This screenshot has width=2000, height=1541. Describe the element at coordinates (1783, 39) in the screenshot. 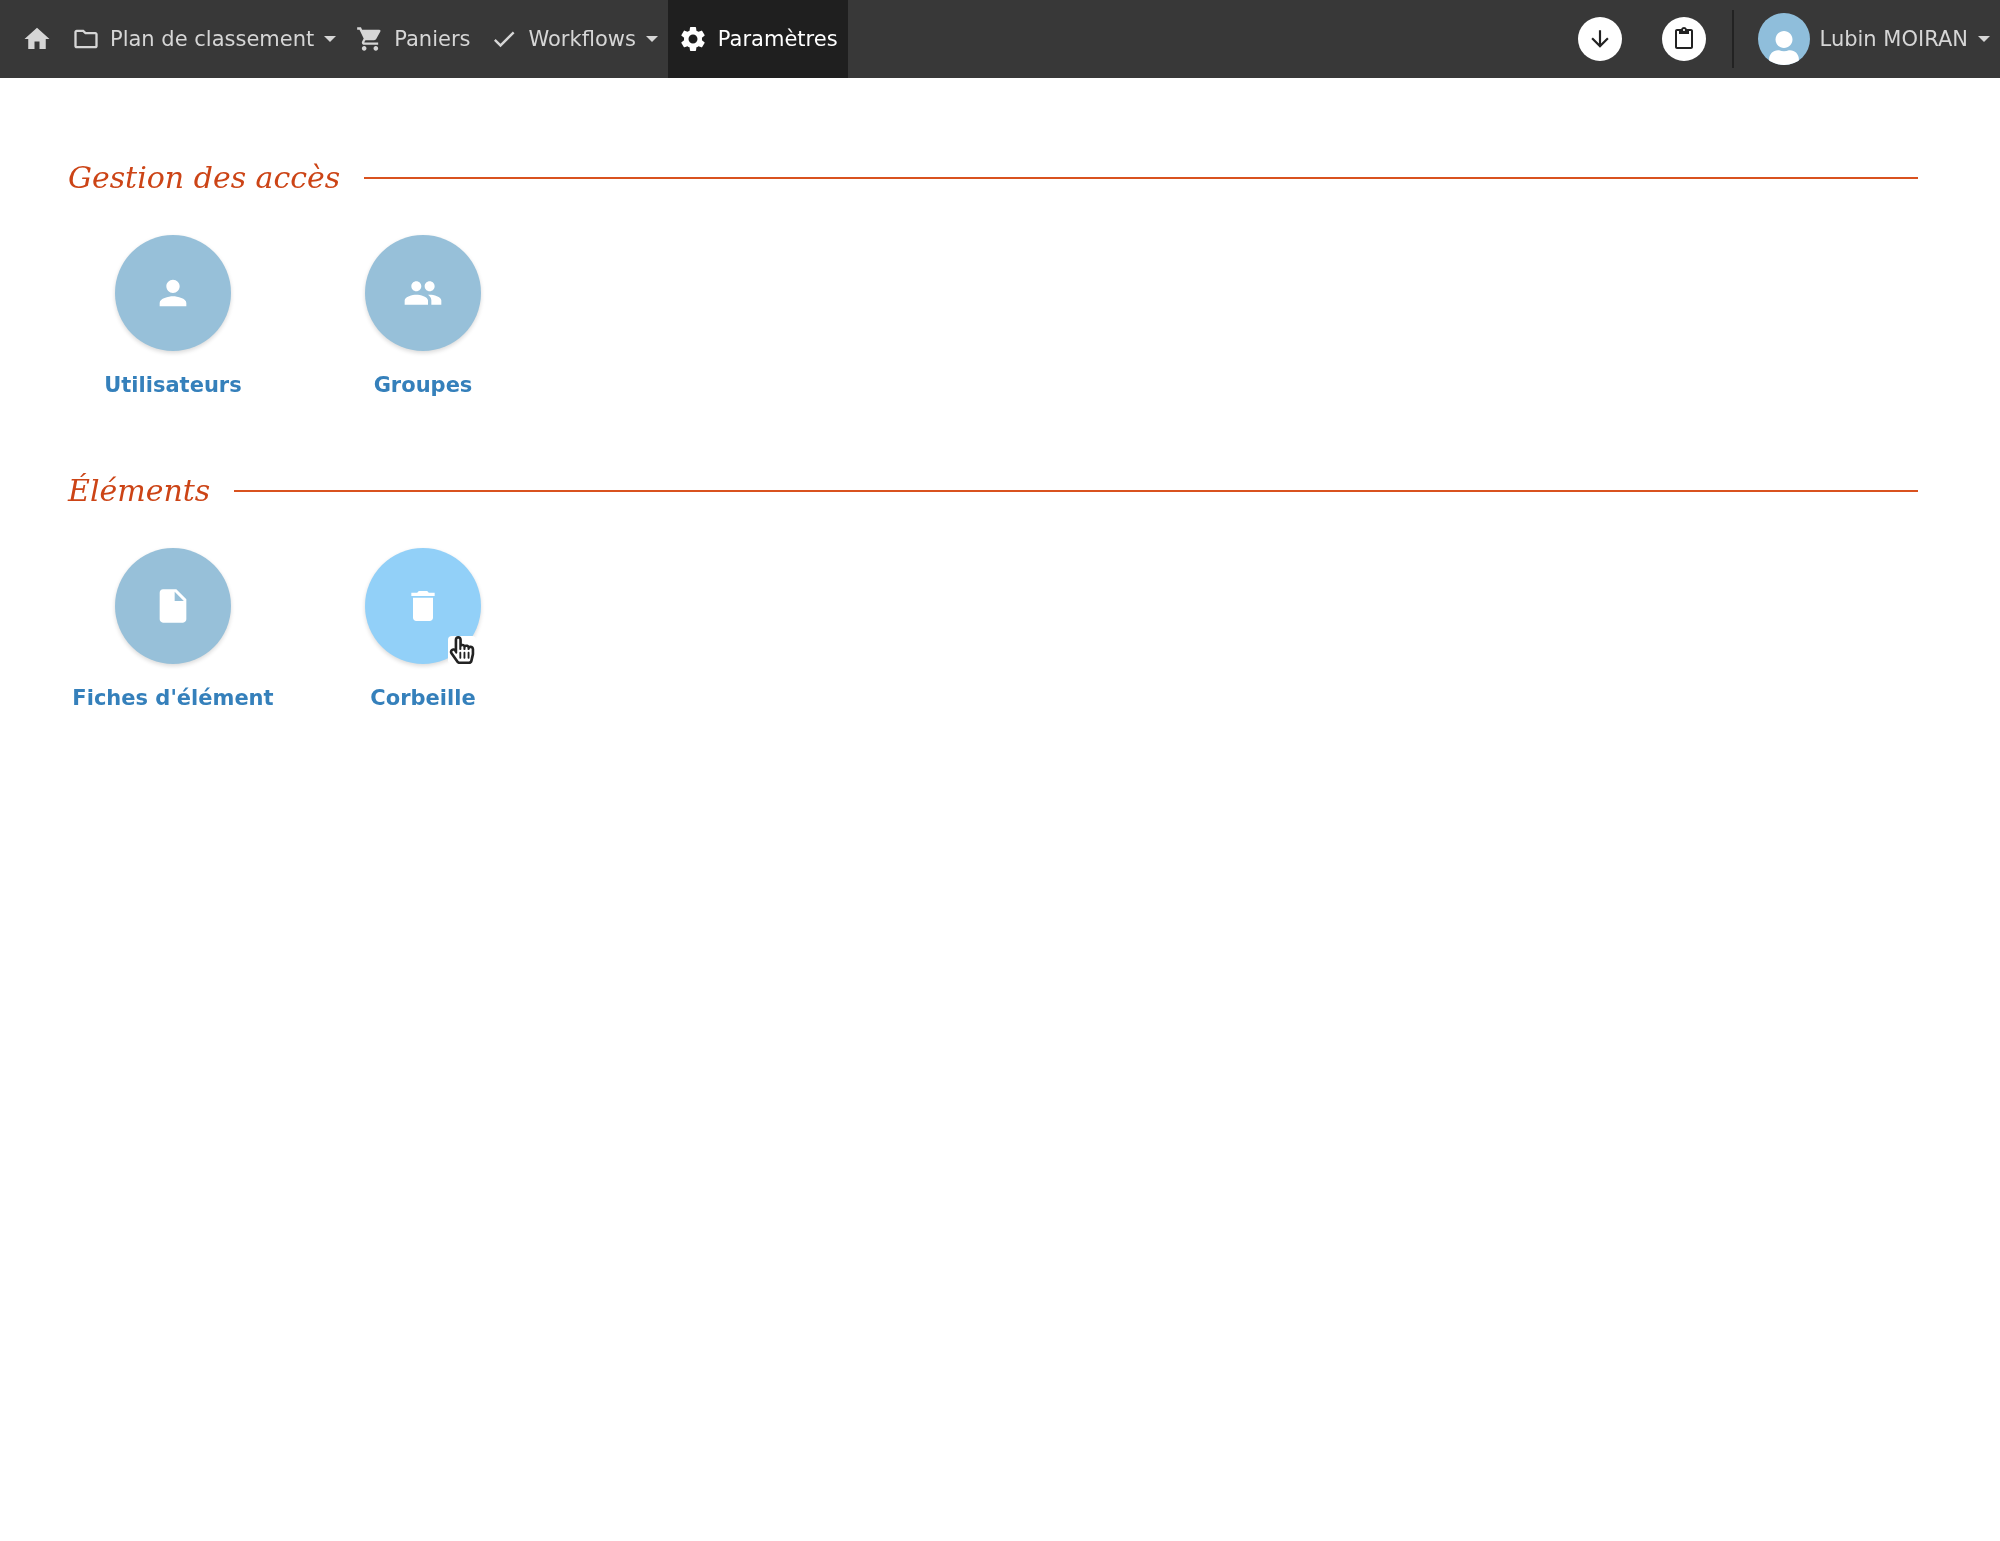

I see `avatar-icon` at that location.